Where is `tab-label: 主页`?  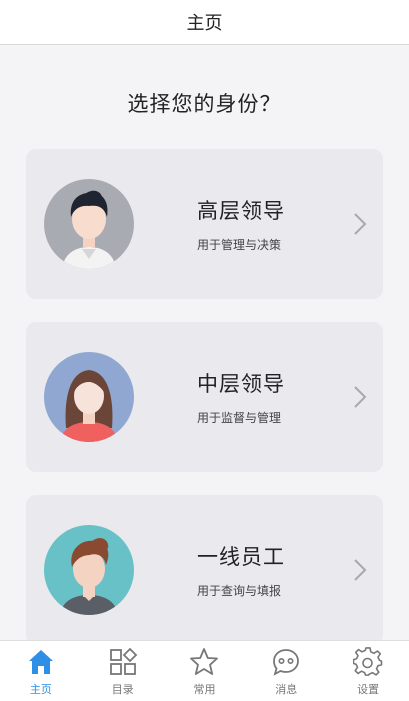 tab-label: 主页 is located at coordinates (40, 689).